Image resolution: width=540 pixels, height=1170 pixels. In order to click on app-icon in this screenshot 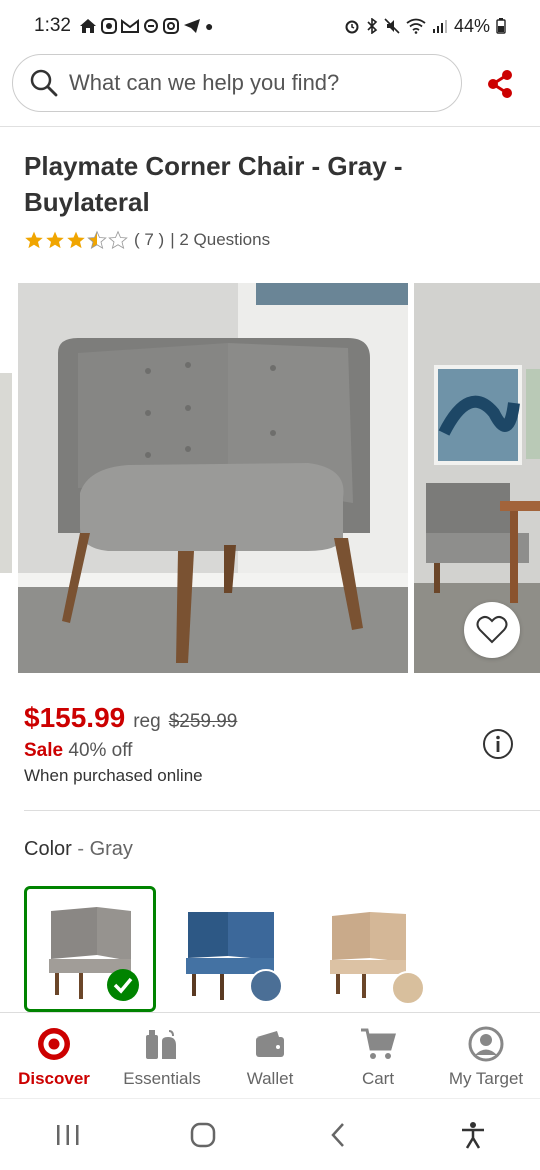, I will do `click(108, 26)`.